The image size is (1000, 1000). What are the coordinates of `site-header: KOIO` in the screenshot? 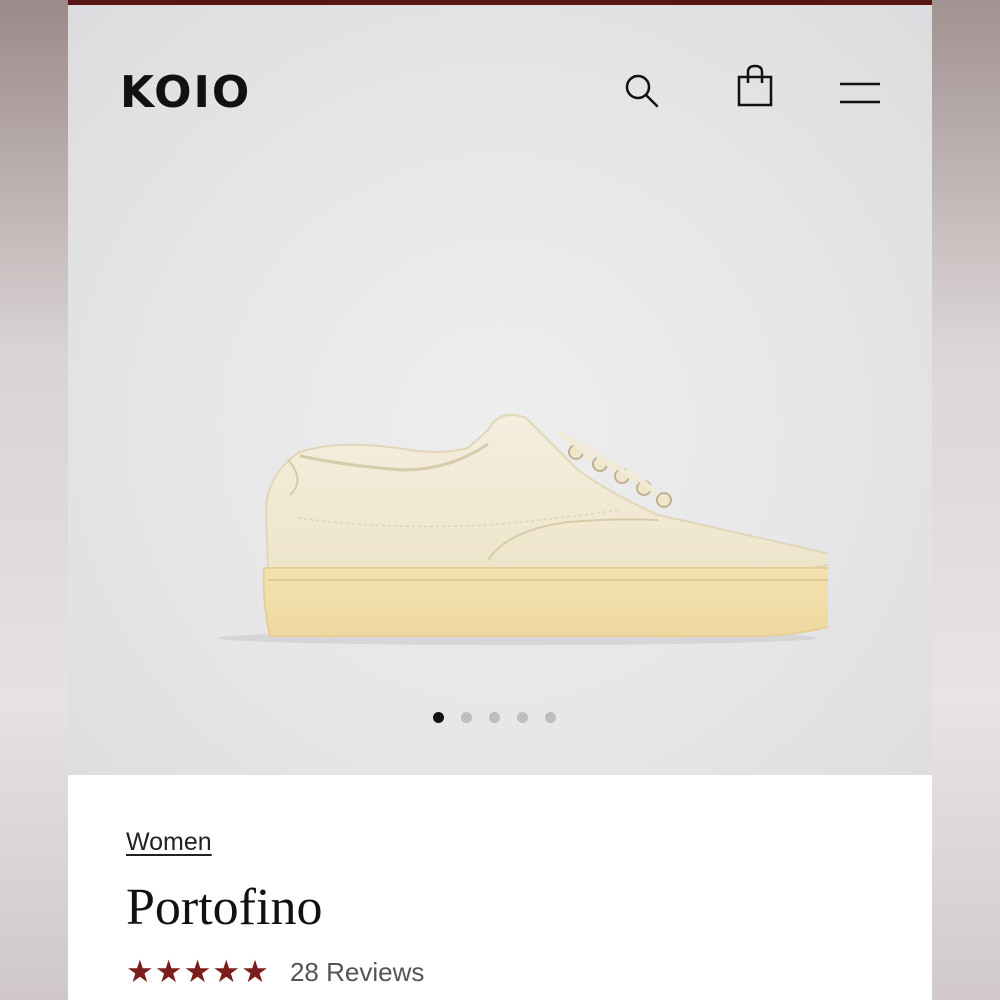 It's located at (500, 90).